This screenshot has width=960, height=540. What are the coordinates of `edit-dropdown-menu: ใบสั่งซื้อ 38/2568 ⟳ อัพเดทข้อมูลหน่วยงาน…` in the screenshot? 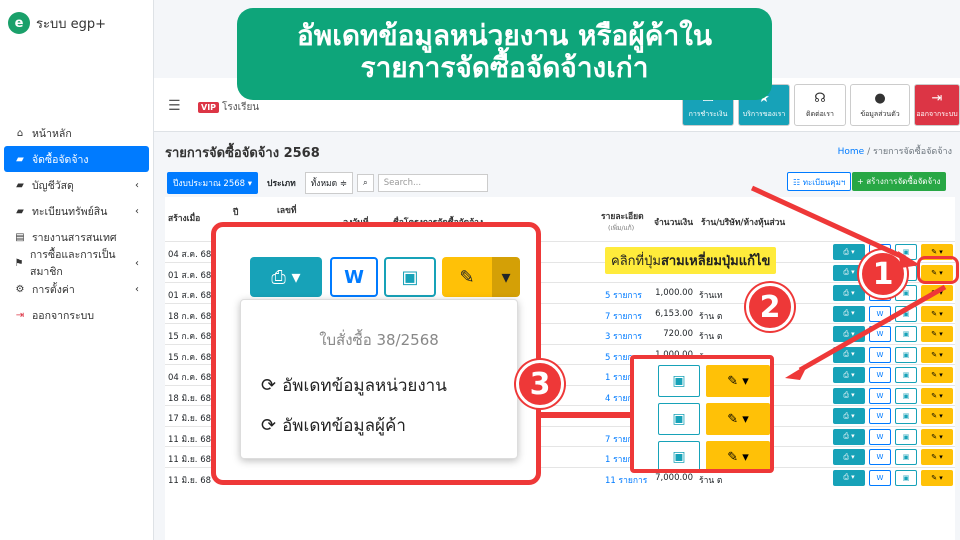 It's located at (379, 379).